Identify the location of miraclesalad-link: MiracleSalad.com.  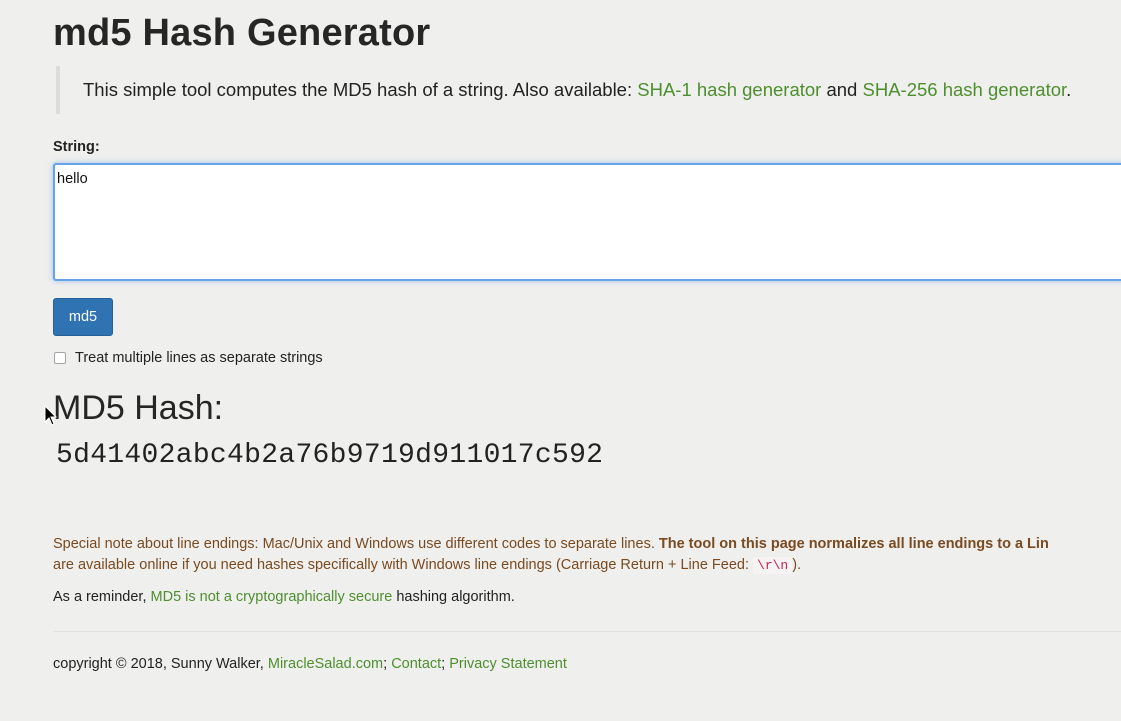
(325, 664).